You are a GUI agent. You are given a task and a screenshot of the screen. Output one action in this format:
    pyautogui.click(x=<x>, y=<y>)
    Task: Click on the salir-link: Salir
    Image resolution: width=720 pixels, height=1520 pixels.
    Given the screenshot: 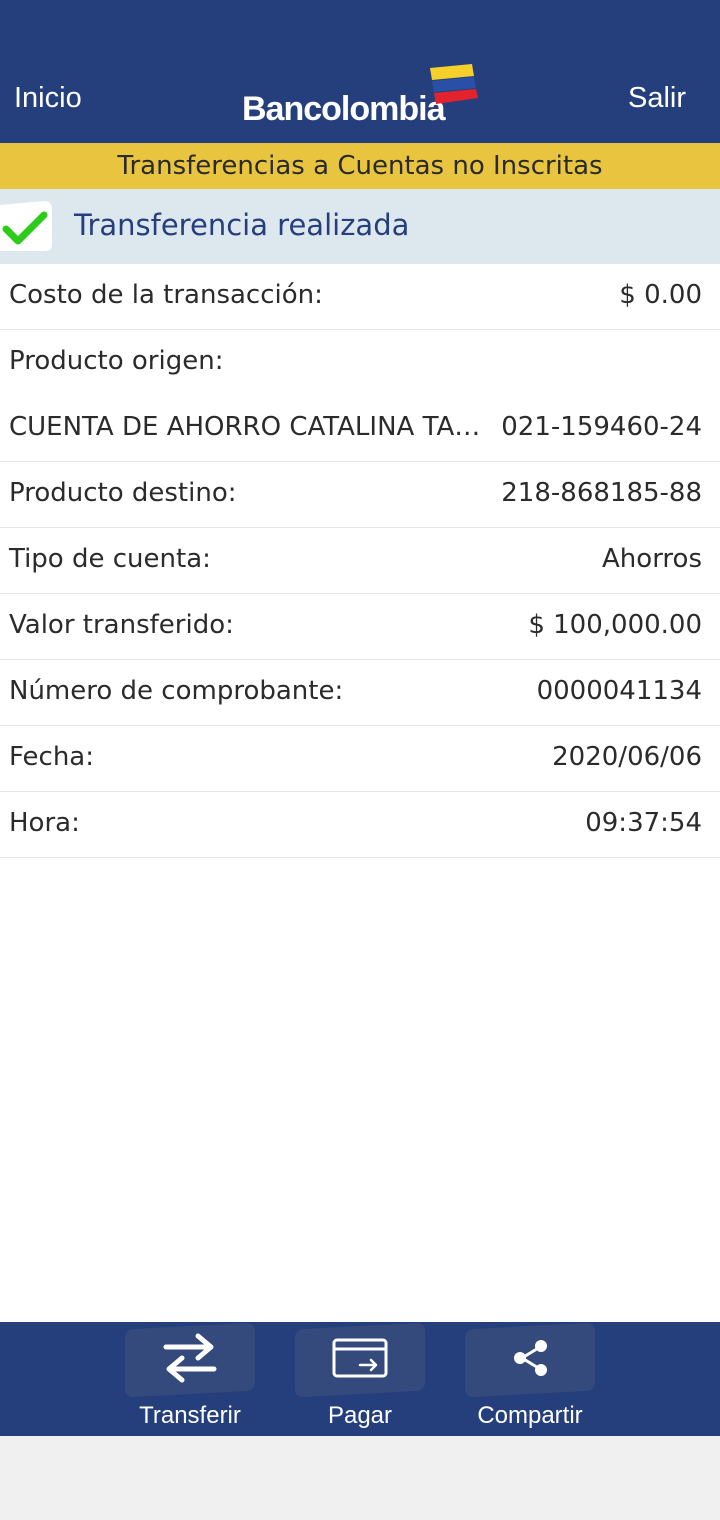 What is the action you would take?
    pyautogui.click(x=657, y=98)
    